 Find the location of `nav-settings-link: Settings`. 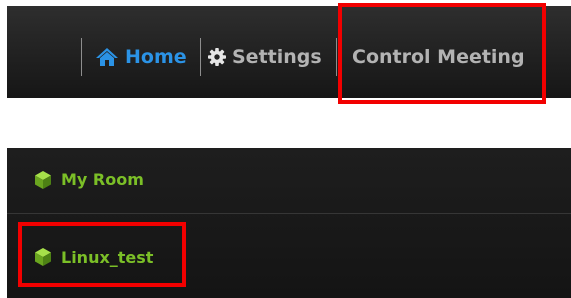

nav-settings-link: Settings is located at coordinates (265, 57).